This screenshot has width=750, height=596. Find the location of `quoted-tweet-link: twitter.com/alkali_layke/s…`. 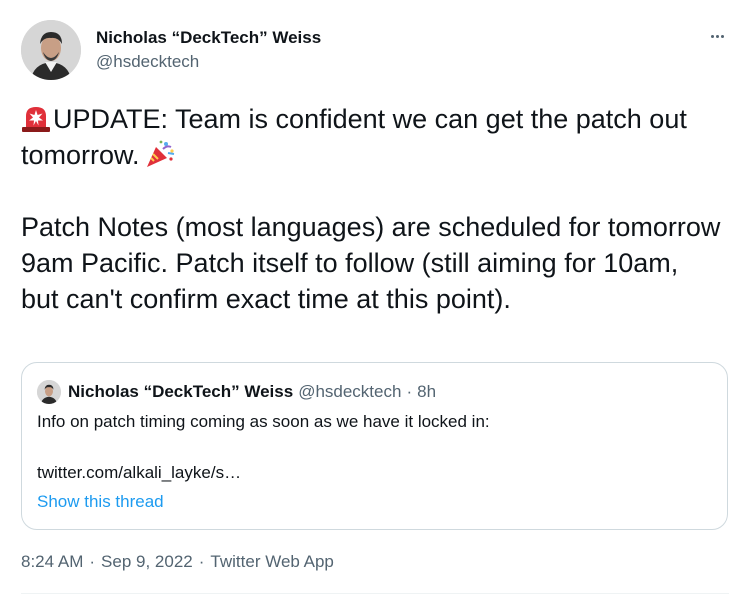

quoted-tweet-link: twitter.com/alkali_layke/s… is located at coordinates (139, 473).